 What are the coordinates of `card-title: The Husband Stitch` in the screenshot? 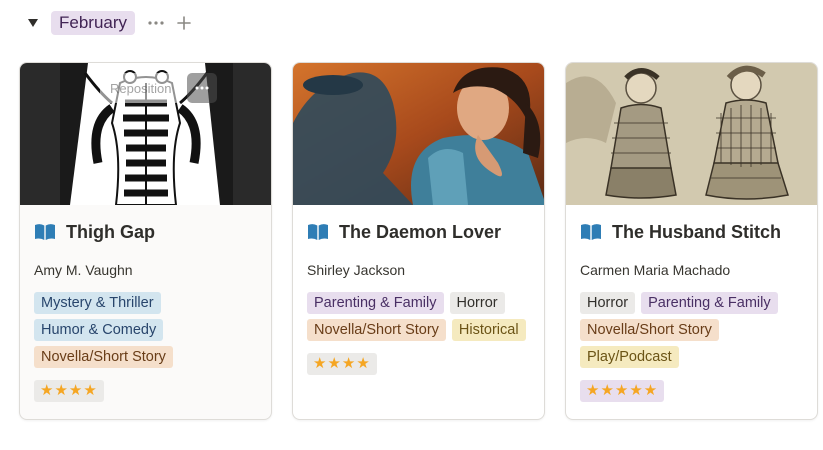 It's located at (697, 231).